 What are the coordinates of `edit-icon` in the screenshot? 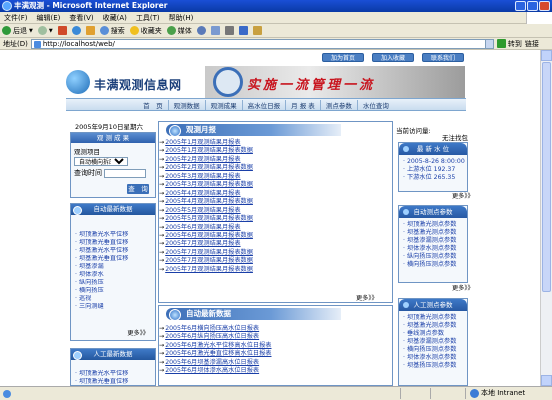 It's located at (243, 30).